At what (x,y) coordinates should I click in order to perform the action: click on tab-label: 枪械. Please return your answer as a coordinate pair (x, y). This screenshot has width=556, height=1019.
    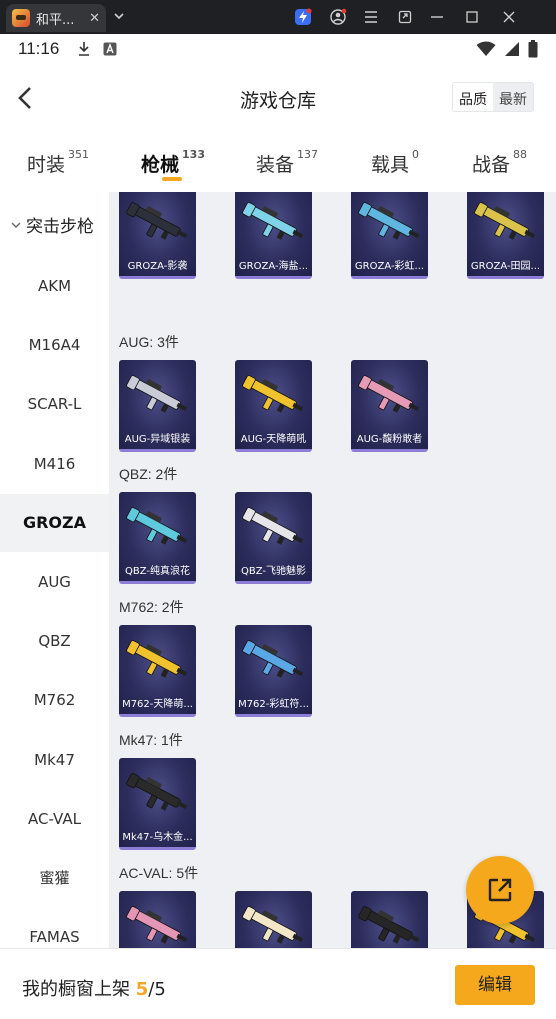
    Looking at the image, I should click on (160, 165).